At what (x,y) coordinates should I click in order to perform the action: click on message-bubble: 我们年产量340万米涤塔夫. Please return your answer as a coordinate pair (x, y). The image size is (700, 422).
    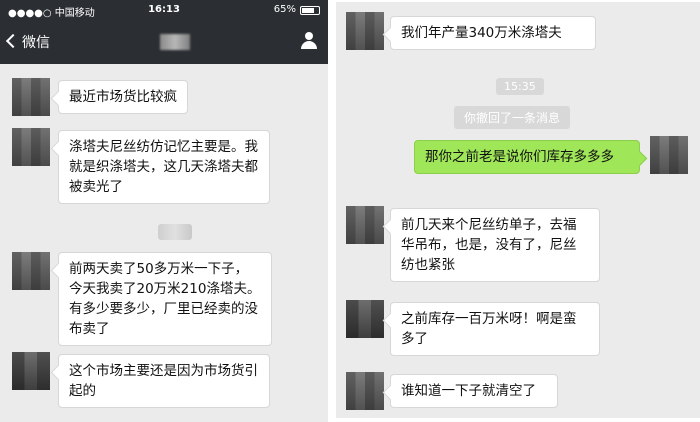
    Looking at the image, I should click on (493, 33).